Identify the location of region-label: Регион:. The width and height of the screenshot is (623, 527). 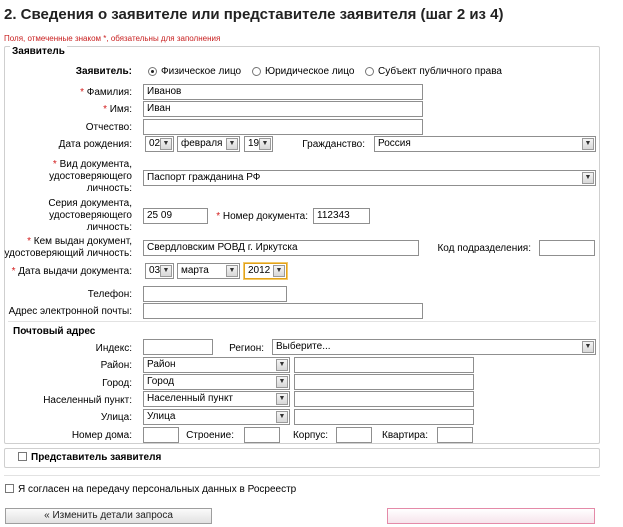
(246, 348).